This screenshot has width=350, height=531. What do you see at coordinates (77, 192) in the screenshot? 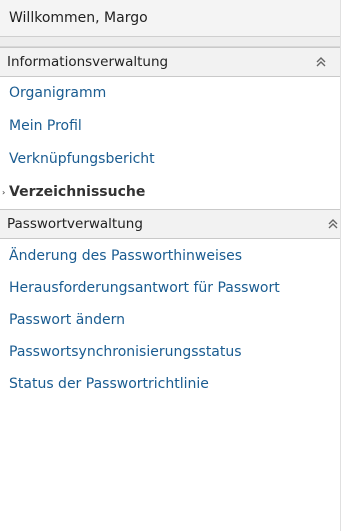
I see `nav-link-label: Verzeichnissuche` at bounding box center [77, 192].